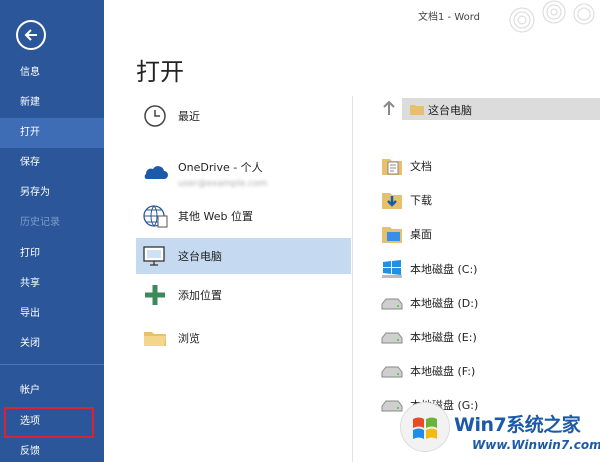  What do you see at coordinates (200, 295) in the screenshot?
I see `location-label: 添加位置` at bounding box center [200, 295].